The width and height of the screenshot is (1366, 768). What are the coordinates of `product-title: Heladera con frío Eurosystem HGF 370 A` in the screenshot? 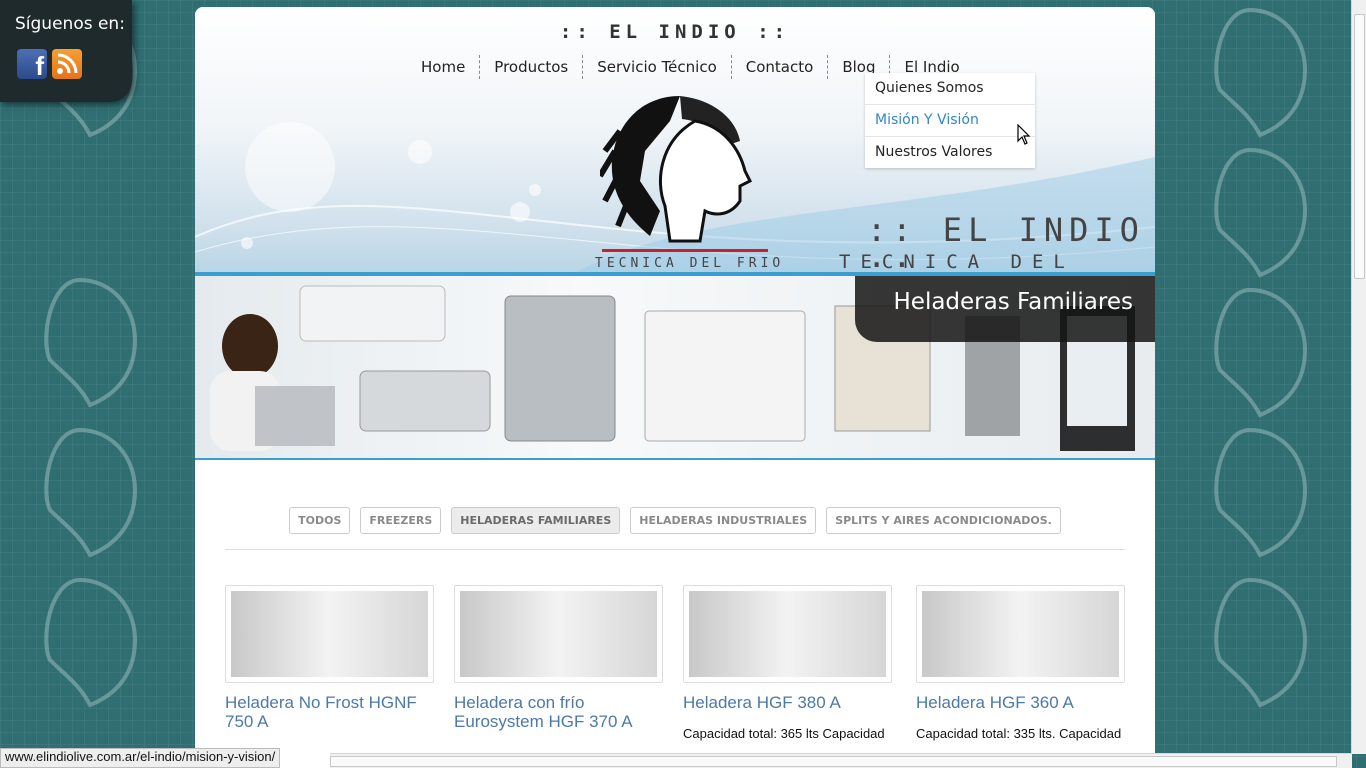 It's located at (558, 712).